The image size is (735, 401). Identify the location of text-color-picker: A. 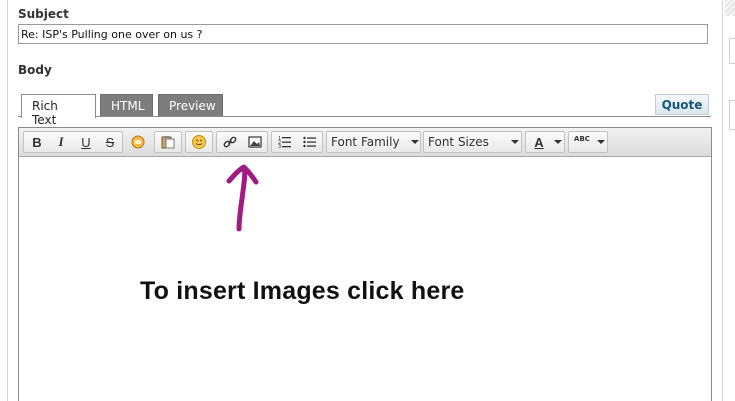
(545, 142).